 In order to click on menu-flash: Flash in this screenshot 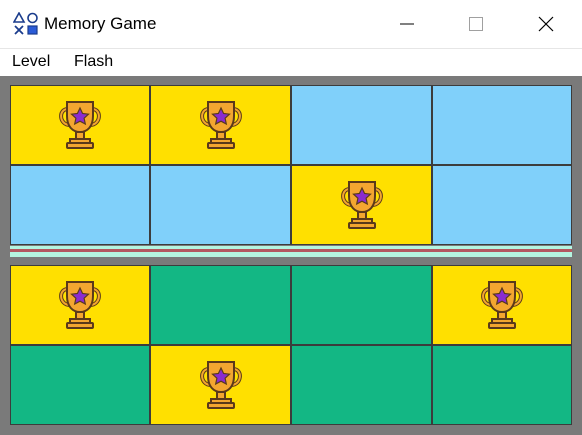, I will do `click(93, 62)`.